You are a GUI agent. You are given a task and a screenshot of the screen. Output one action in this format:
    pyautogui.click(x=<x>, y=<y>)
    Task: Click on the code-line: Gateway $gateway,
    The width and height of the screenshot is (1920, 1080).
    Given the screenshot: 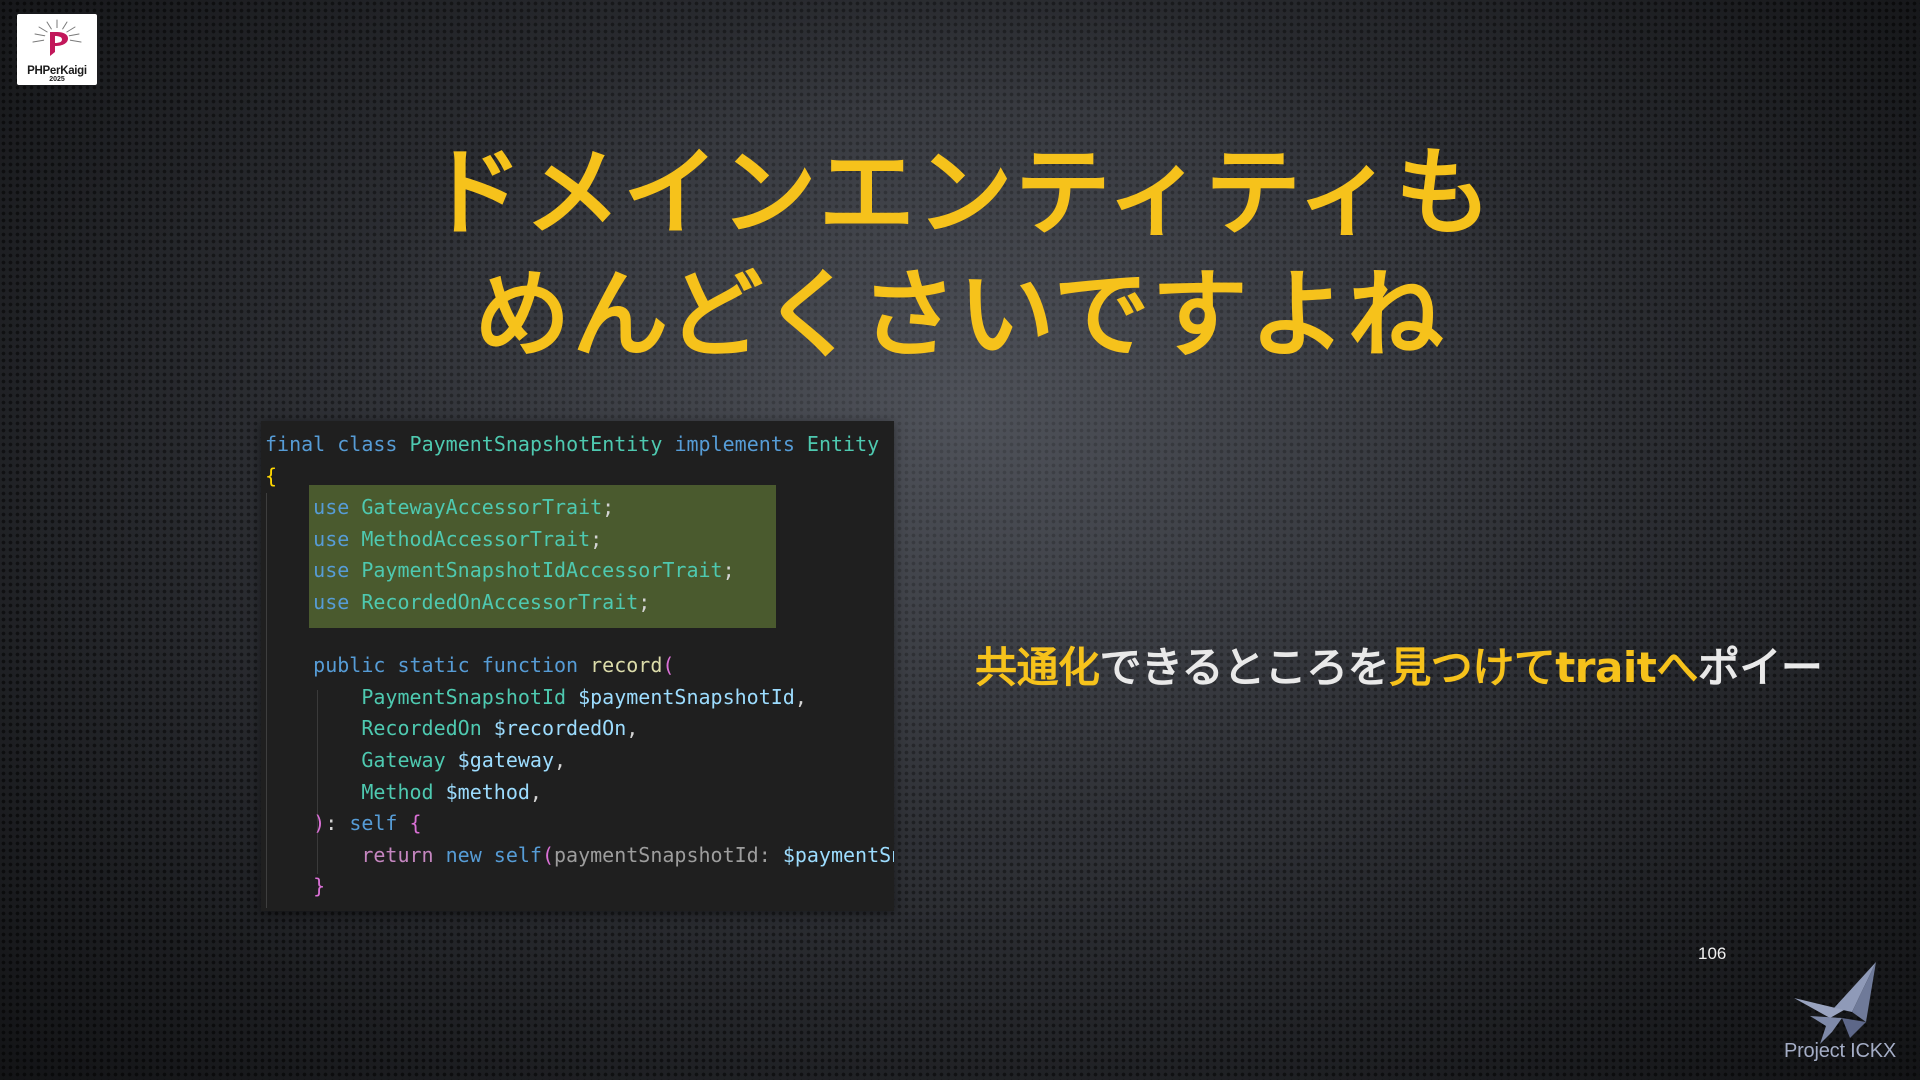 What is the action you would take?
    pyautogui.click(x=579, y=761)
    